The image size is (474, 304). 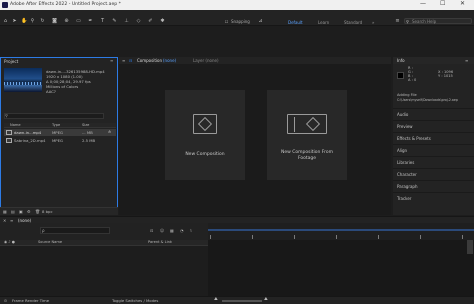 I want to click on new-composition-label: New Composition, so click(x=205, y=154).